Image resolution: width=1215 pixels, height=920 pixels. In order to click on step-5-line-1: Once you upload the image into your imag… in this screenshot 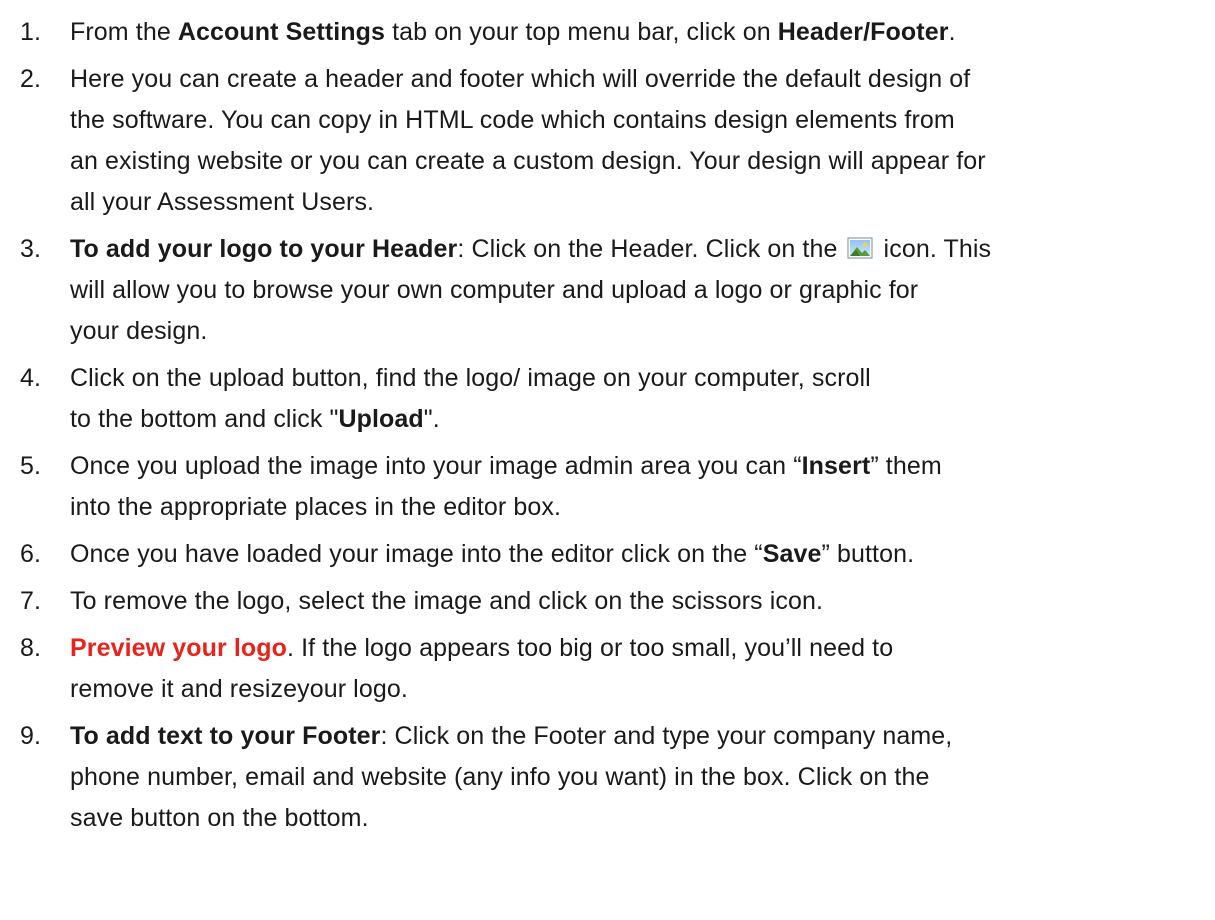, I will do `click(506, 466)`.